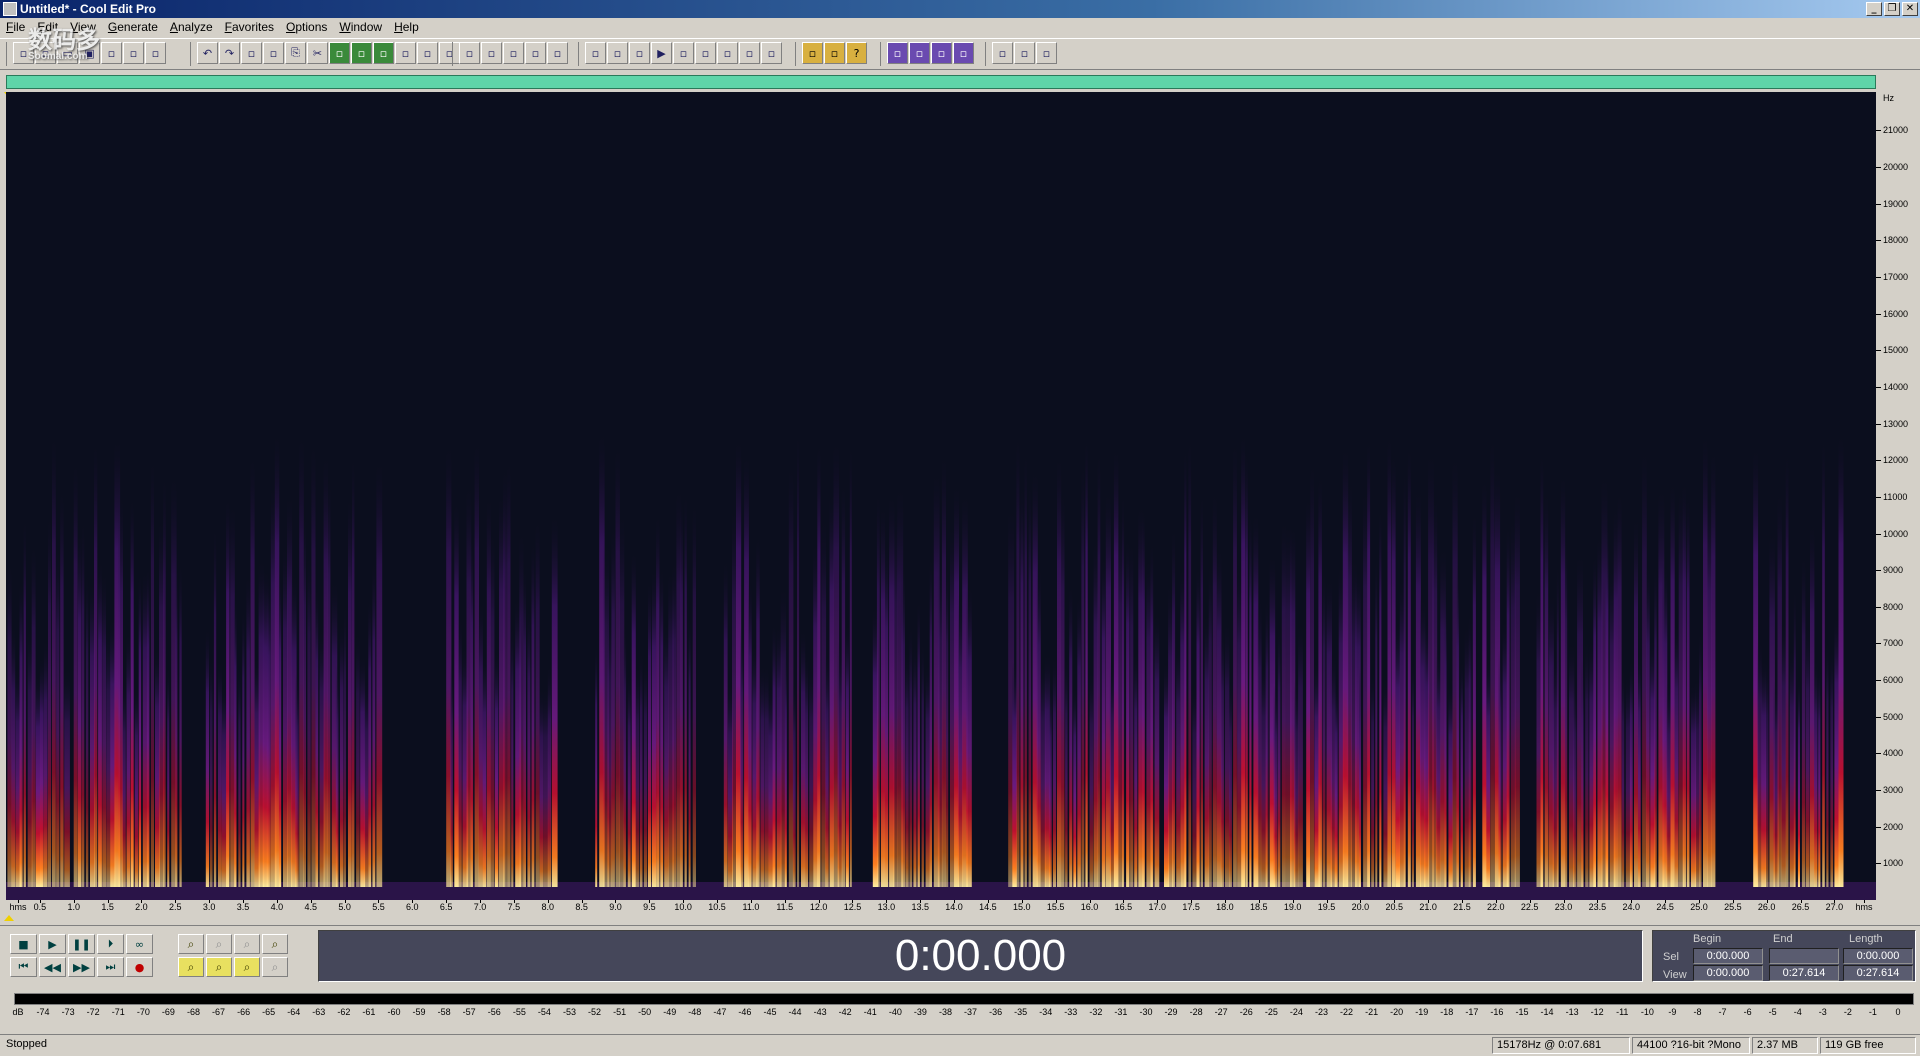  Describe the element at coordinates (275, 944) in the screenshot. I see `zoom-selection-icon: ⌕` at that location.